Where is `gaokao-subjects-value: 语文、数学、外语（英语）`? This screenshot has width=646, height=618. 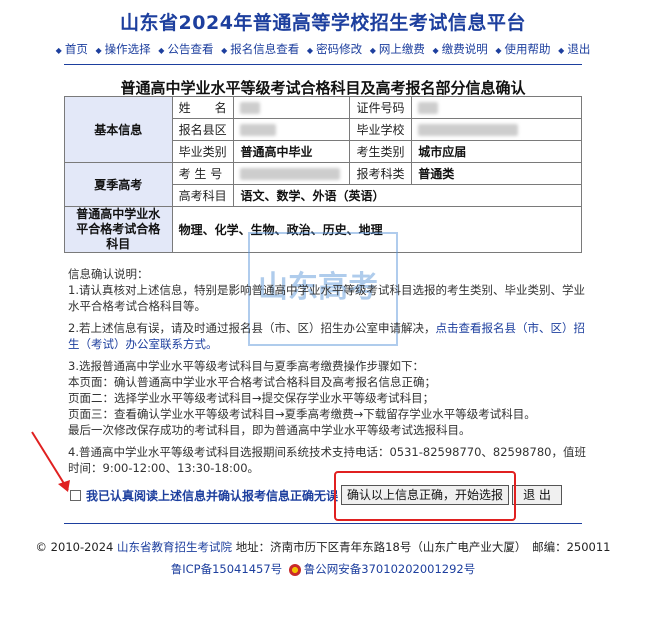 gaokao-subjects-value: 语文、数学、外语（英语） is located at coordinates (407, 195).